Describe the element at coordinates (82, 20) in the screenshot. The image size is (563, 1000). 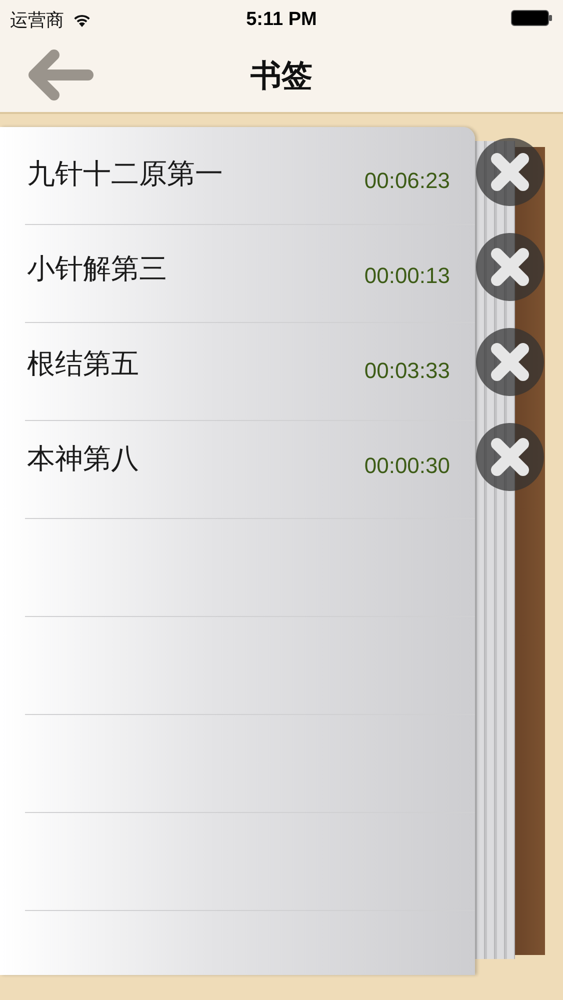
I see `wifi-icon` at that location.